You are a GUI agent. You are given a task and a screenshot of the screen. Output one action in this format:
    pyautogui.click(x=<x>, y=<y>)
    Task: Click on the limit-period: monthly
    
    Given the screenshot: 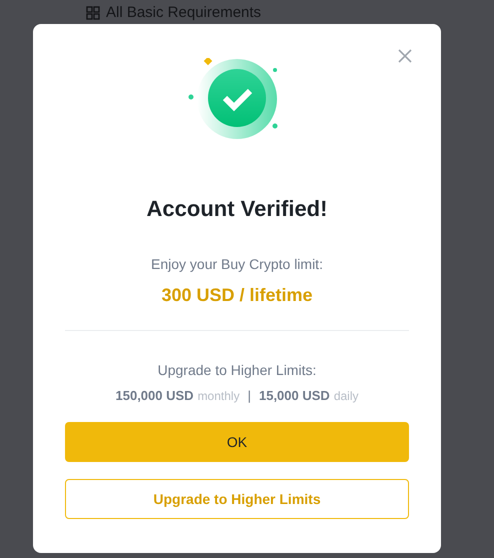 What is the action you would take?
    pyautogui.click(x=219, y=396)
    